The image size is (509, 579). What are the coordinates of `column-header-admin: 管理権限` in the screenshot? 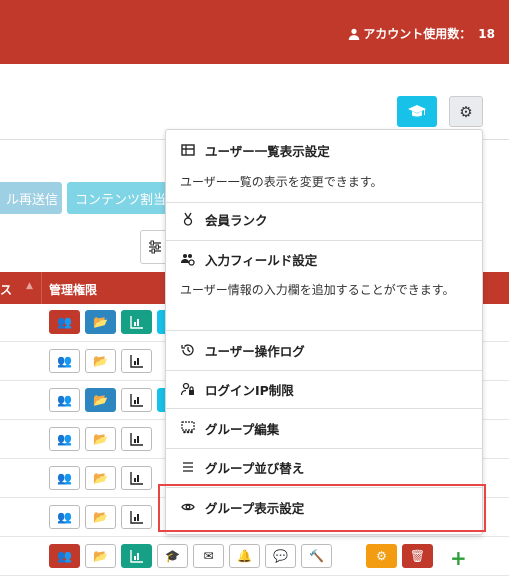 It's located at (73, 290).